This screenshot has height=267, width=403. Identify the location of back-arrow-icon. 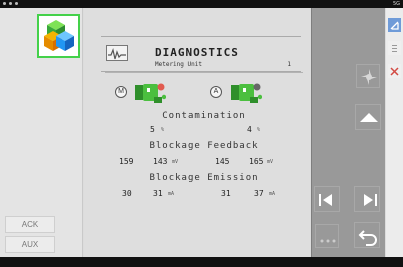
(367, 235).